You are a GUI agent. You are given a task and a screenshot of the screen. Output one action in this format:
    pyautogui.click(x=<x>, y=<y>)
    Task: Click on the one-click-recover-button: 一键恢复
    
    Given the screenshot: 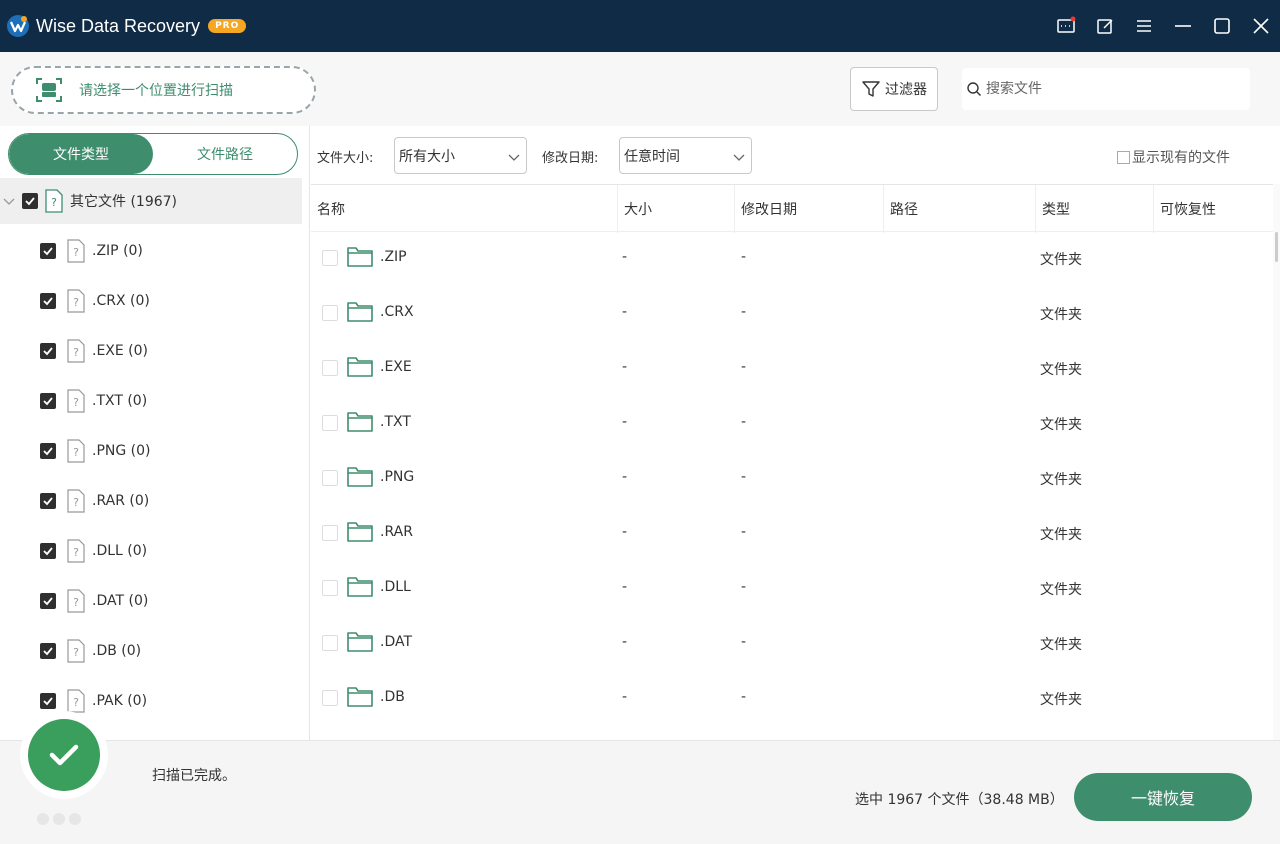 What is the action you would take?
    pyautogui.click(x=1163, y=797)
    